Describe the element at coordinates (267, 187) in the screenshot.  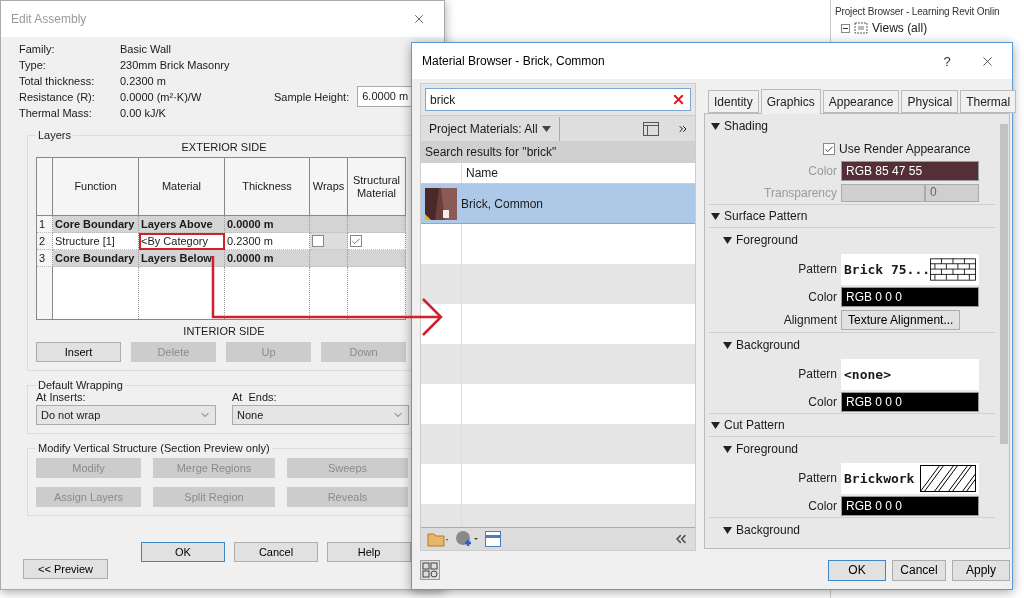
I see `table-header: Thickness` at that location.